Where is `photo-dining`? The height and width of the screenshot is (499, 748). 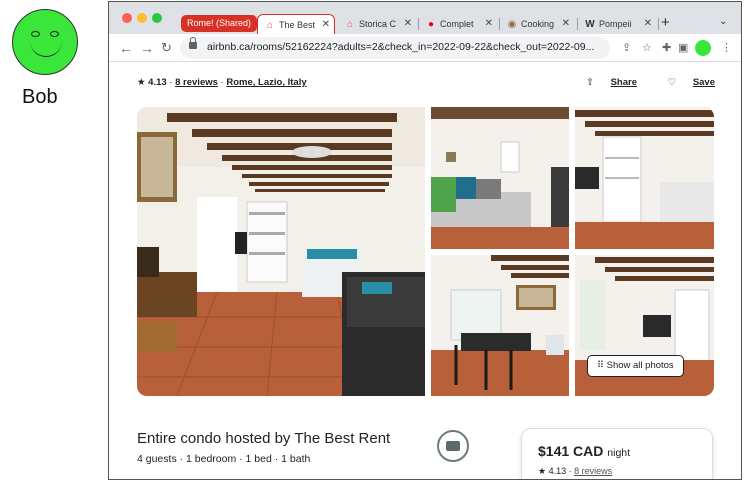
photo-dining is located at coordinates (500, 325).